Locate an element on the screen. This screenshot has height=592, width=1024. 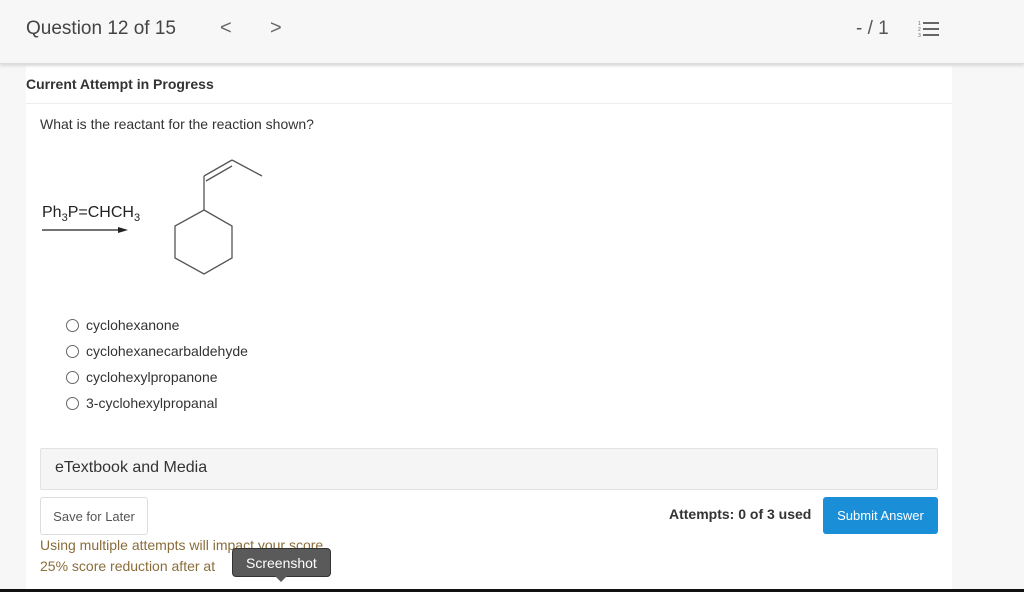
option-3-cyclohexylpropanal: 3-cyclohexylpropanal is located at coordinates (157, 403).